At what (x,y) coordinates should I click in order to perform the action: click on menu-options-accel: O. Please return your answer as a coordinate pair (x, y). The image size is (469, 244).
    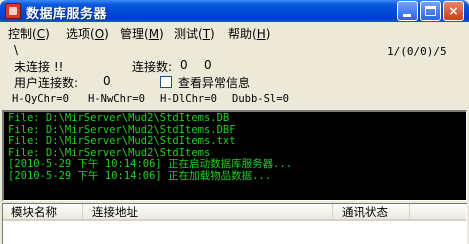
    Looking at the image, I should click on (99, 34).